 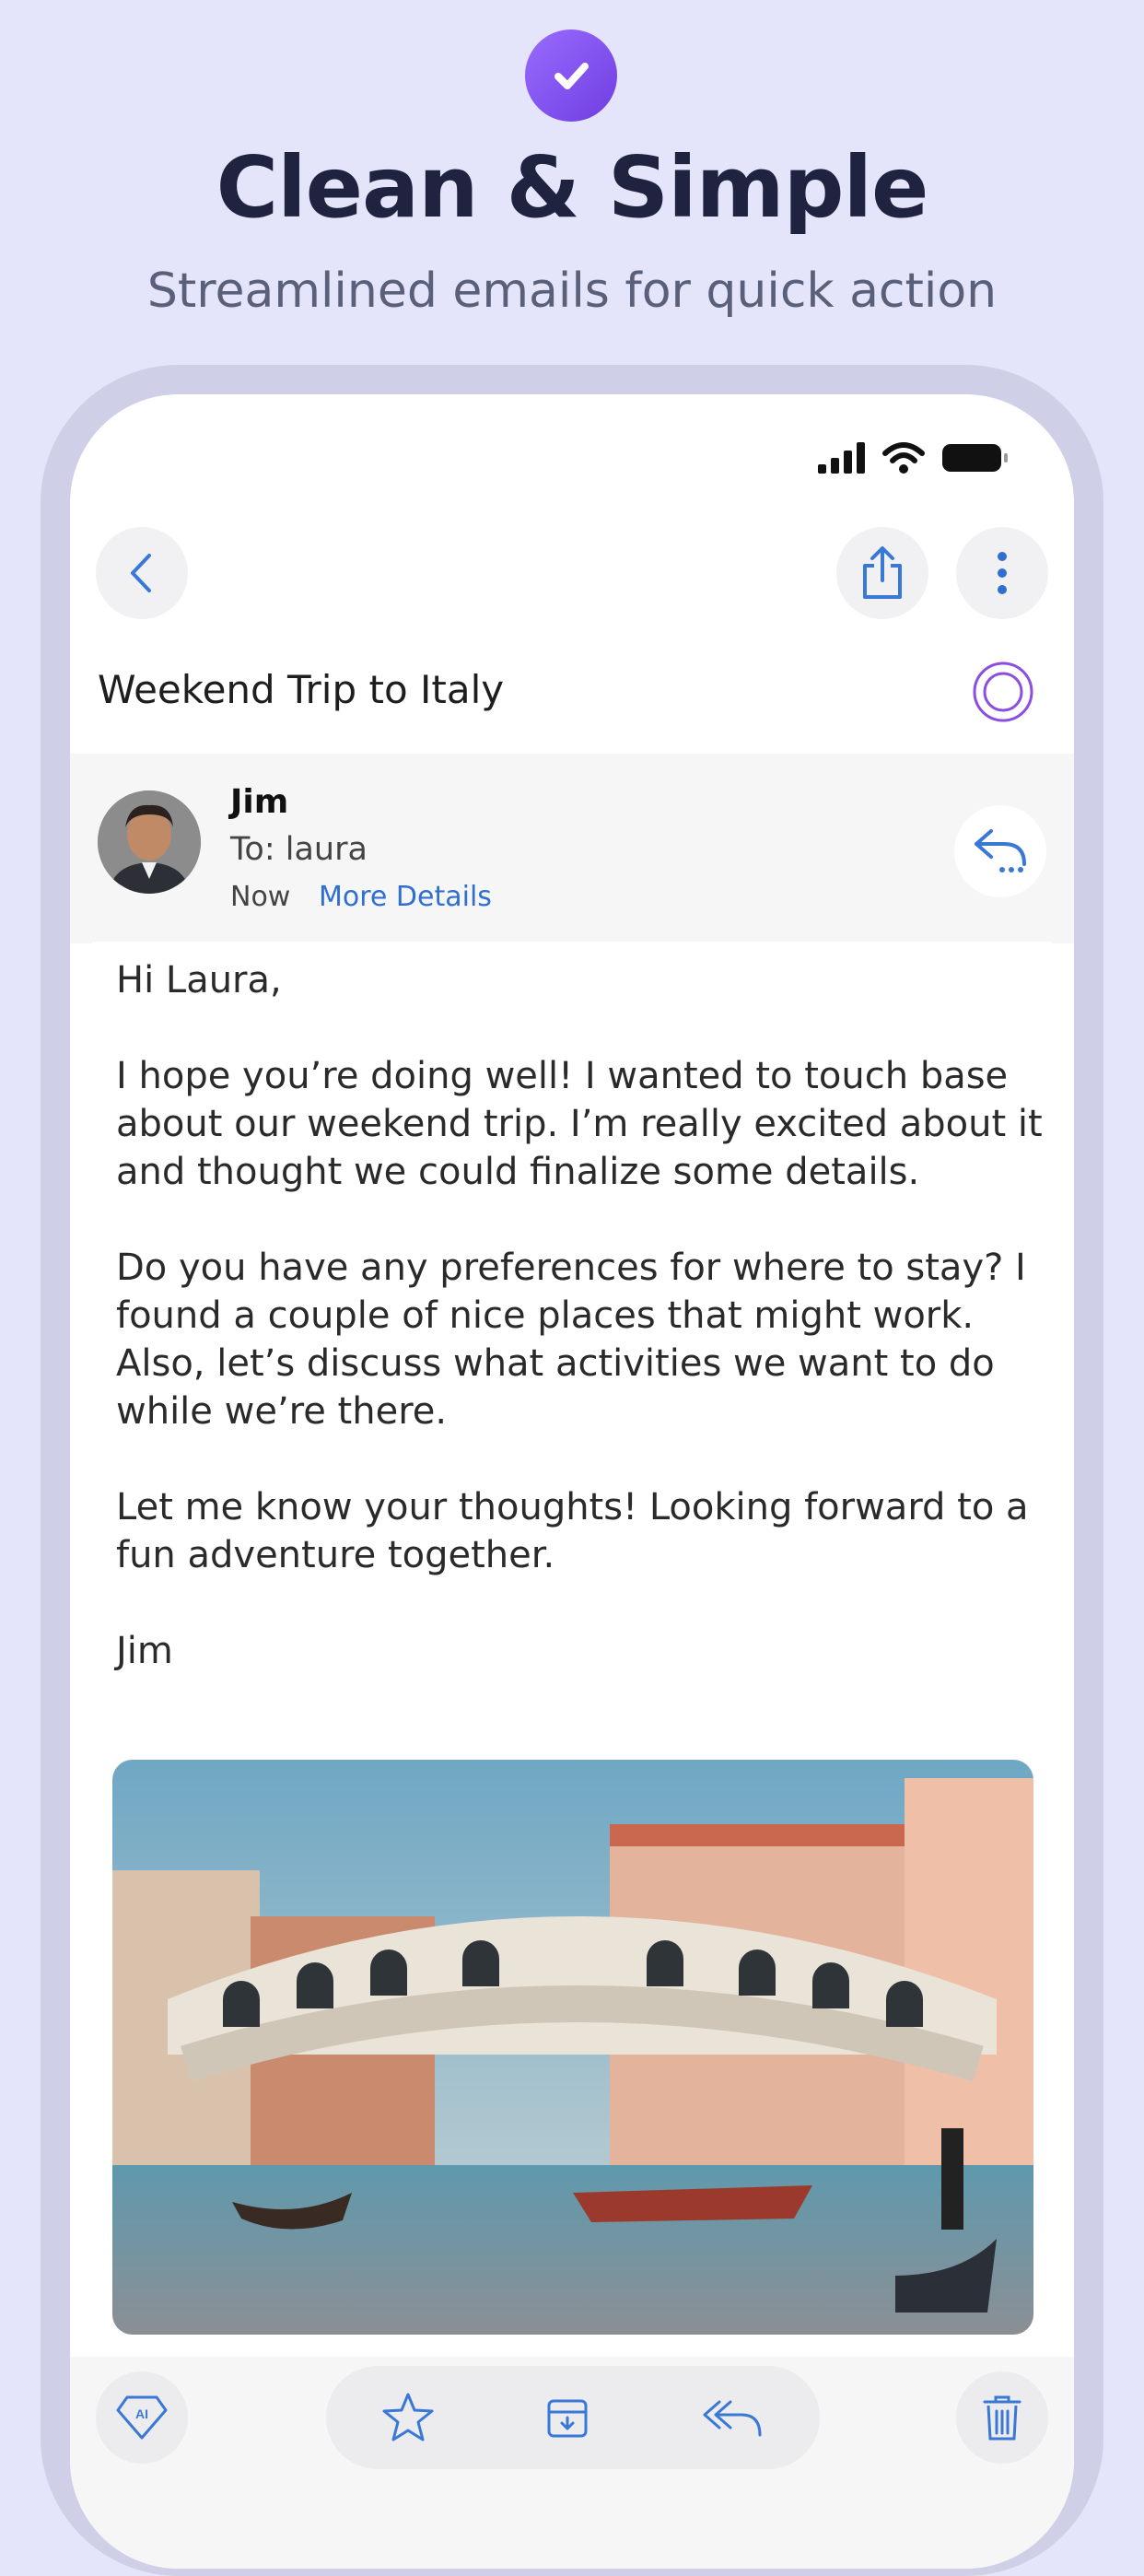 I want to click on more-vertical-icon, so click(x=1002, y=573).